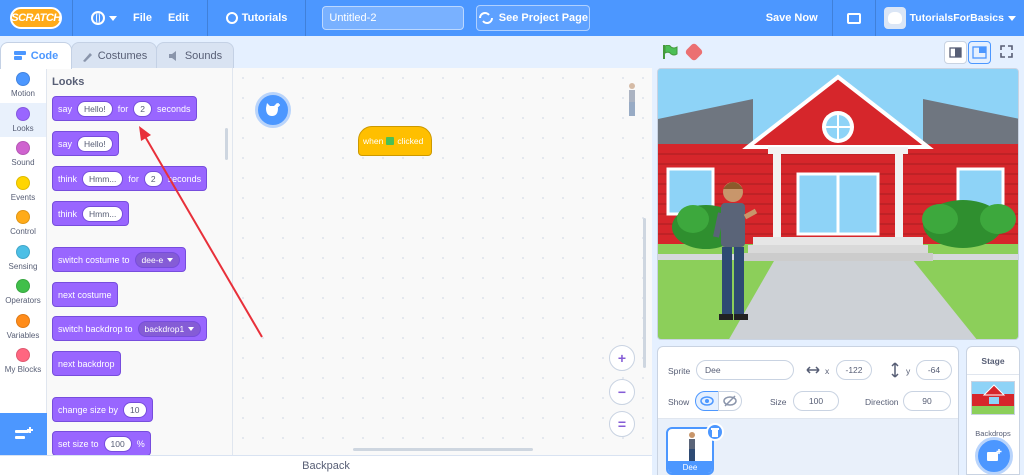 The width and height of the screenshot is (1024, 475). I want to click on category-my-blocks: My Blocks, so click(23, 361).